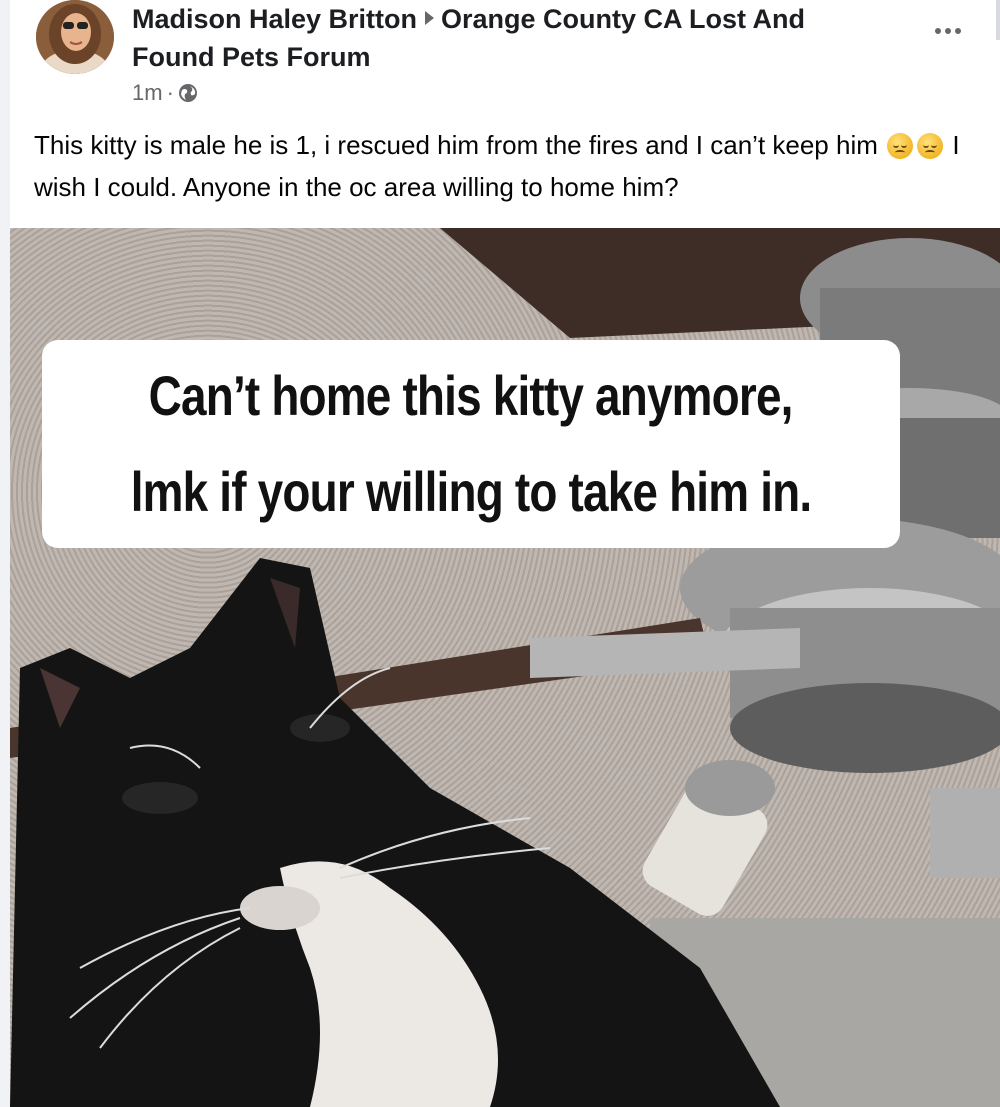 The image size is (1000, 1107). What do you see at coordinates (147, 93) in the screenshot?
I see `post-timestamp: 1m` at bounding box center [147, 93].